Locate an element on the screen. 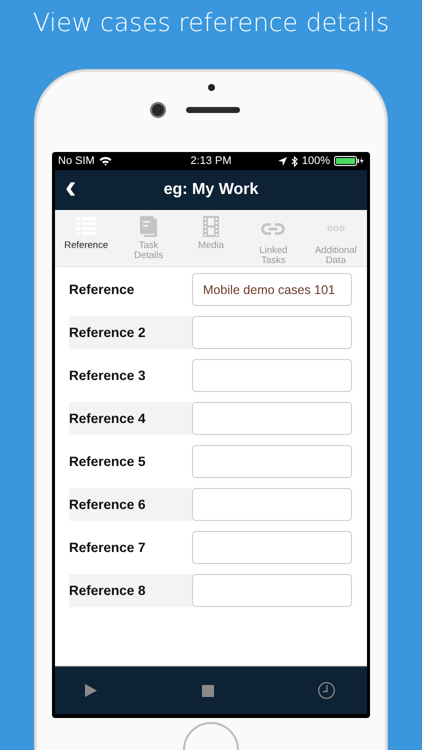  field-label: Reference 4 is located at coordinates (130, 418).